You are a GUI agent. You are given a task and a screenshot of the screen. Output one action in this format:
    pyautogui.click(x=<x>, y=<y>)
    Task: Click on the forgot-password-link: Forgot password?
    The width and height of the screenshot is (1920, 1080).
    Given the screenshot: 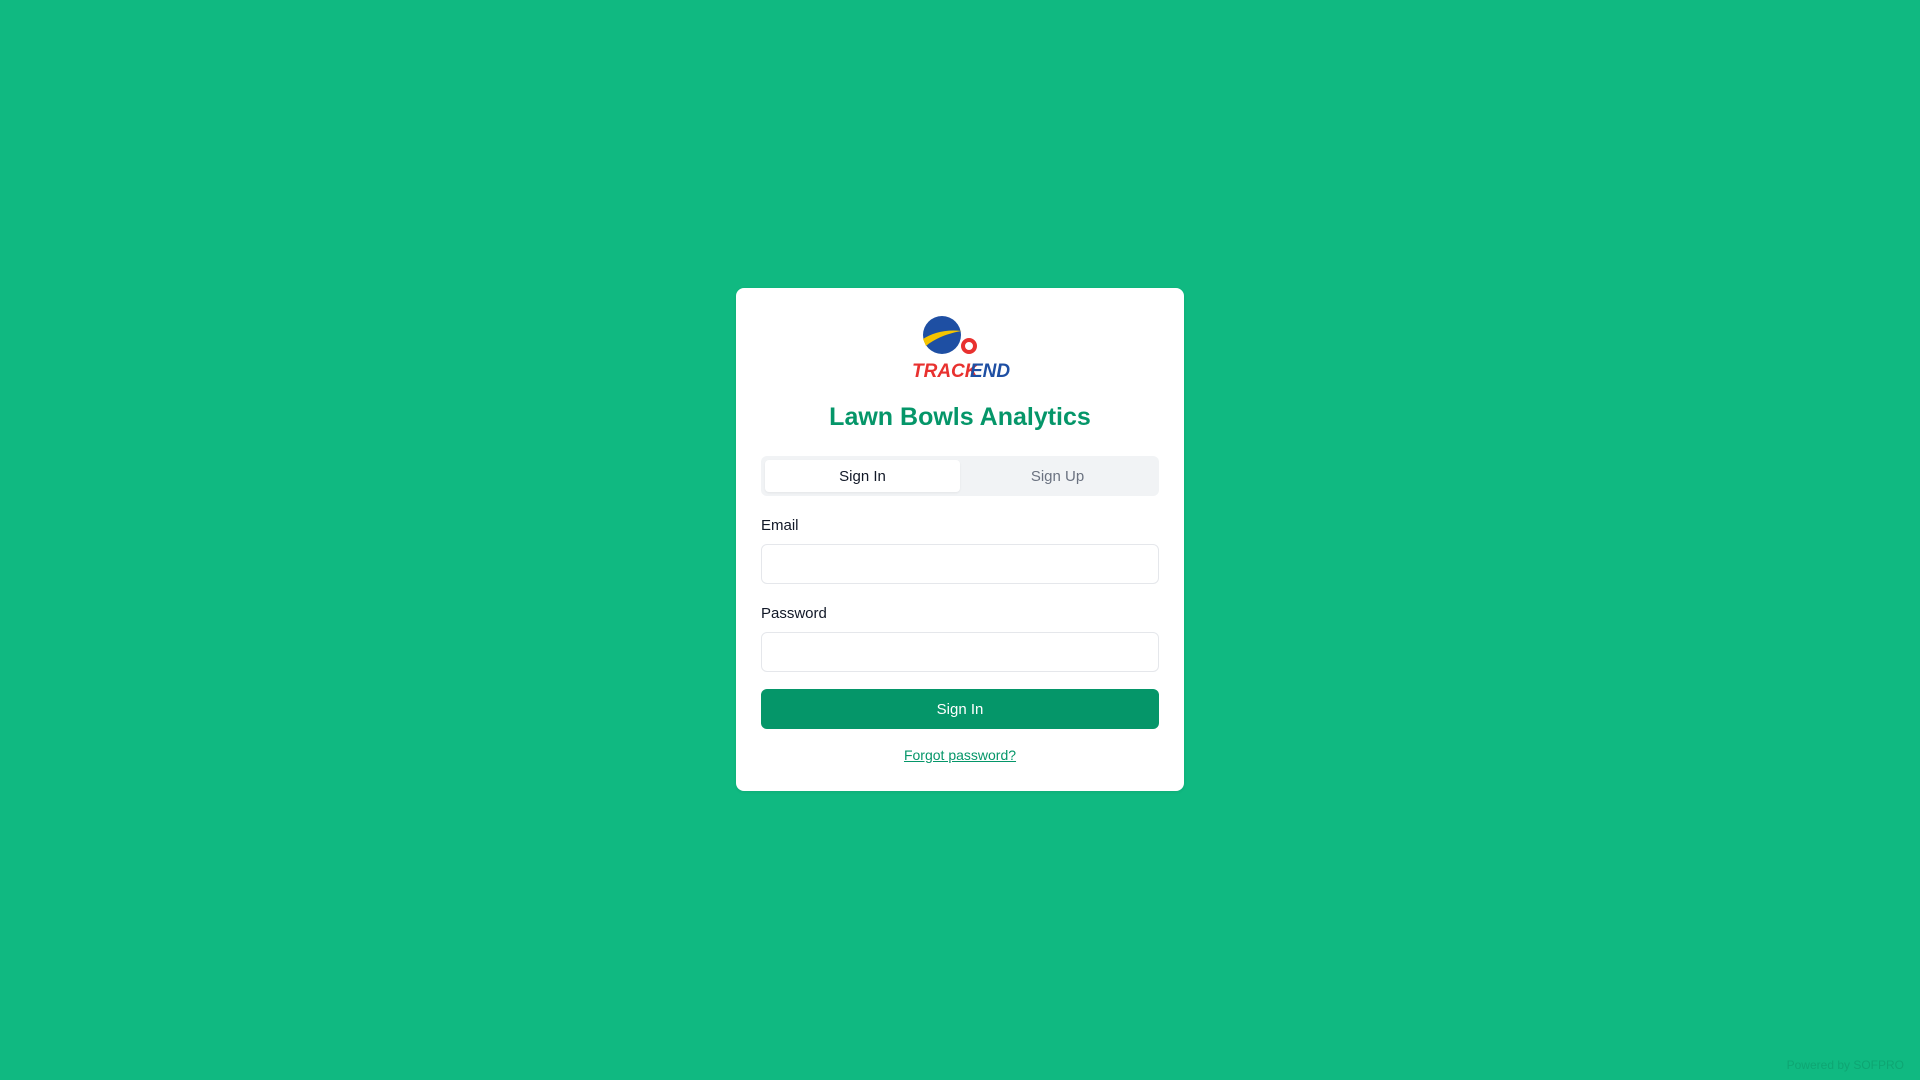 What is the action you would take?
    pyautogui.click(x=960, y=755)
    